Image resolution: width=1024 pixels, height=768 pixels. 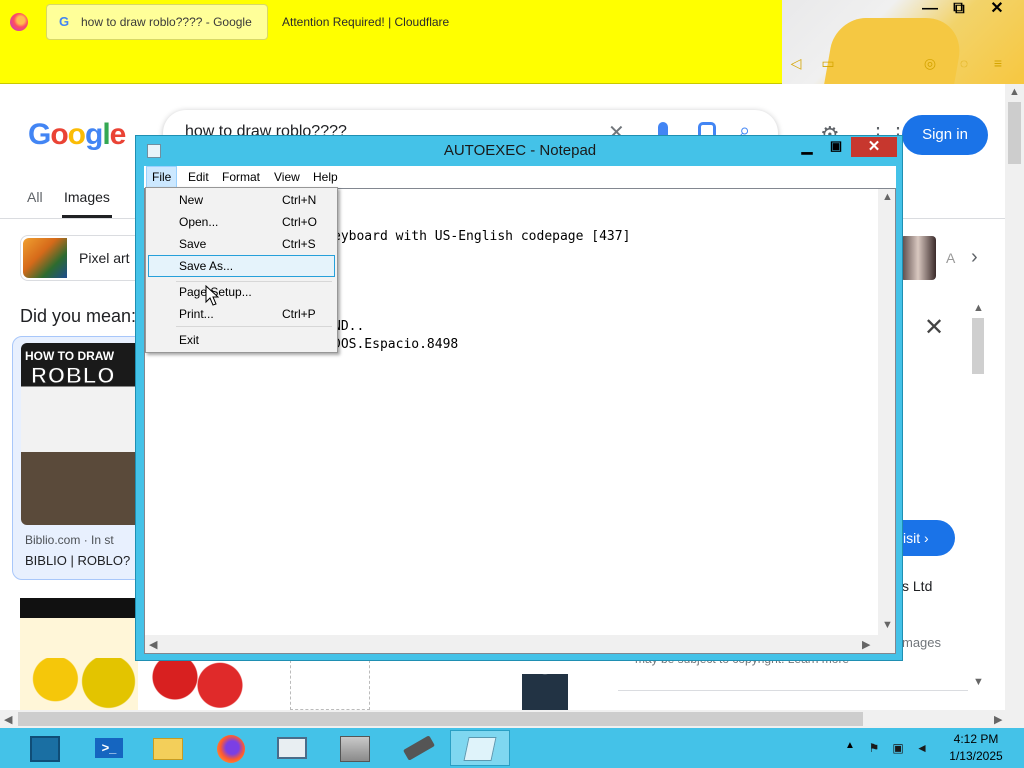 I want to click on result-thumbnail: HOW TO DRAW ROBLO, so click(x=84, y=434).